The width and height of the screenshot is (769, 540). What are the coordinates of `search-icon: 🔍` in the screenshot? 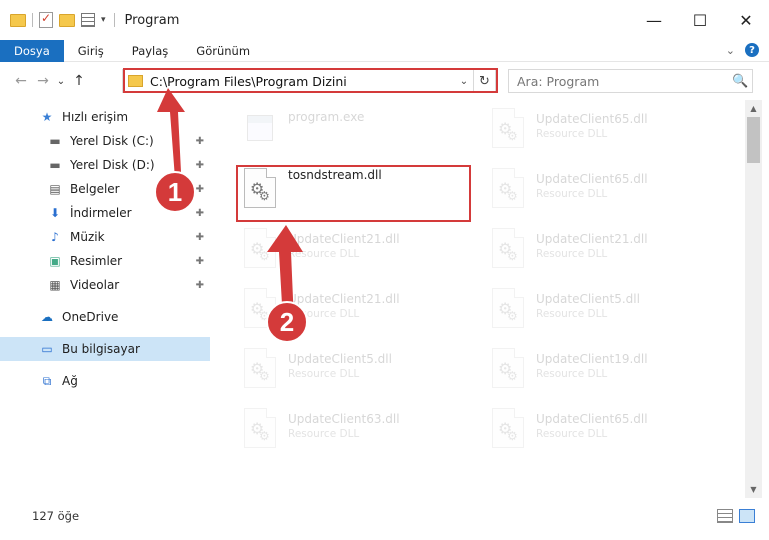 It's located at (742, 81).